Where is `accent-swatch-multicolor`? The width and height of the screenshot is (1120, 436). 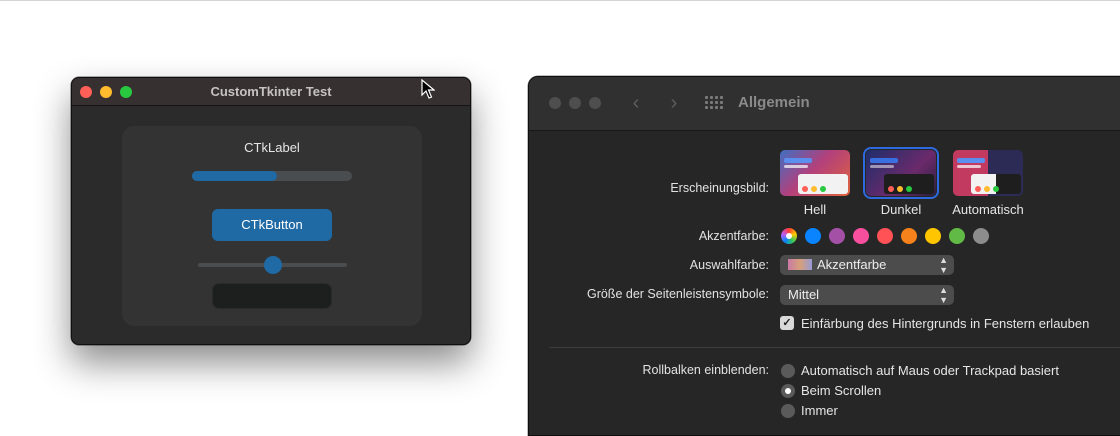 accent-swatch-multicolor is located at coordinates (789, 236).